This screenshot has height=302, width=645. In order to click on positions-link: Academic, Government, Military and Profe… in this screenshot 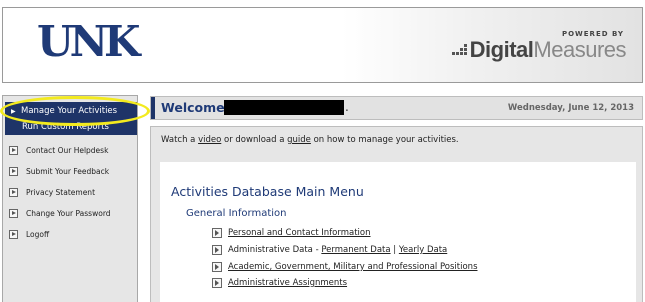, I will do `click(353, 267)`.